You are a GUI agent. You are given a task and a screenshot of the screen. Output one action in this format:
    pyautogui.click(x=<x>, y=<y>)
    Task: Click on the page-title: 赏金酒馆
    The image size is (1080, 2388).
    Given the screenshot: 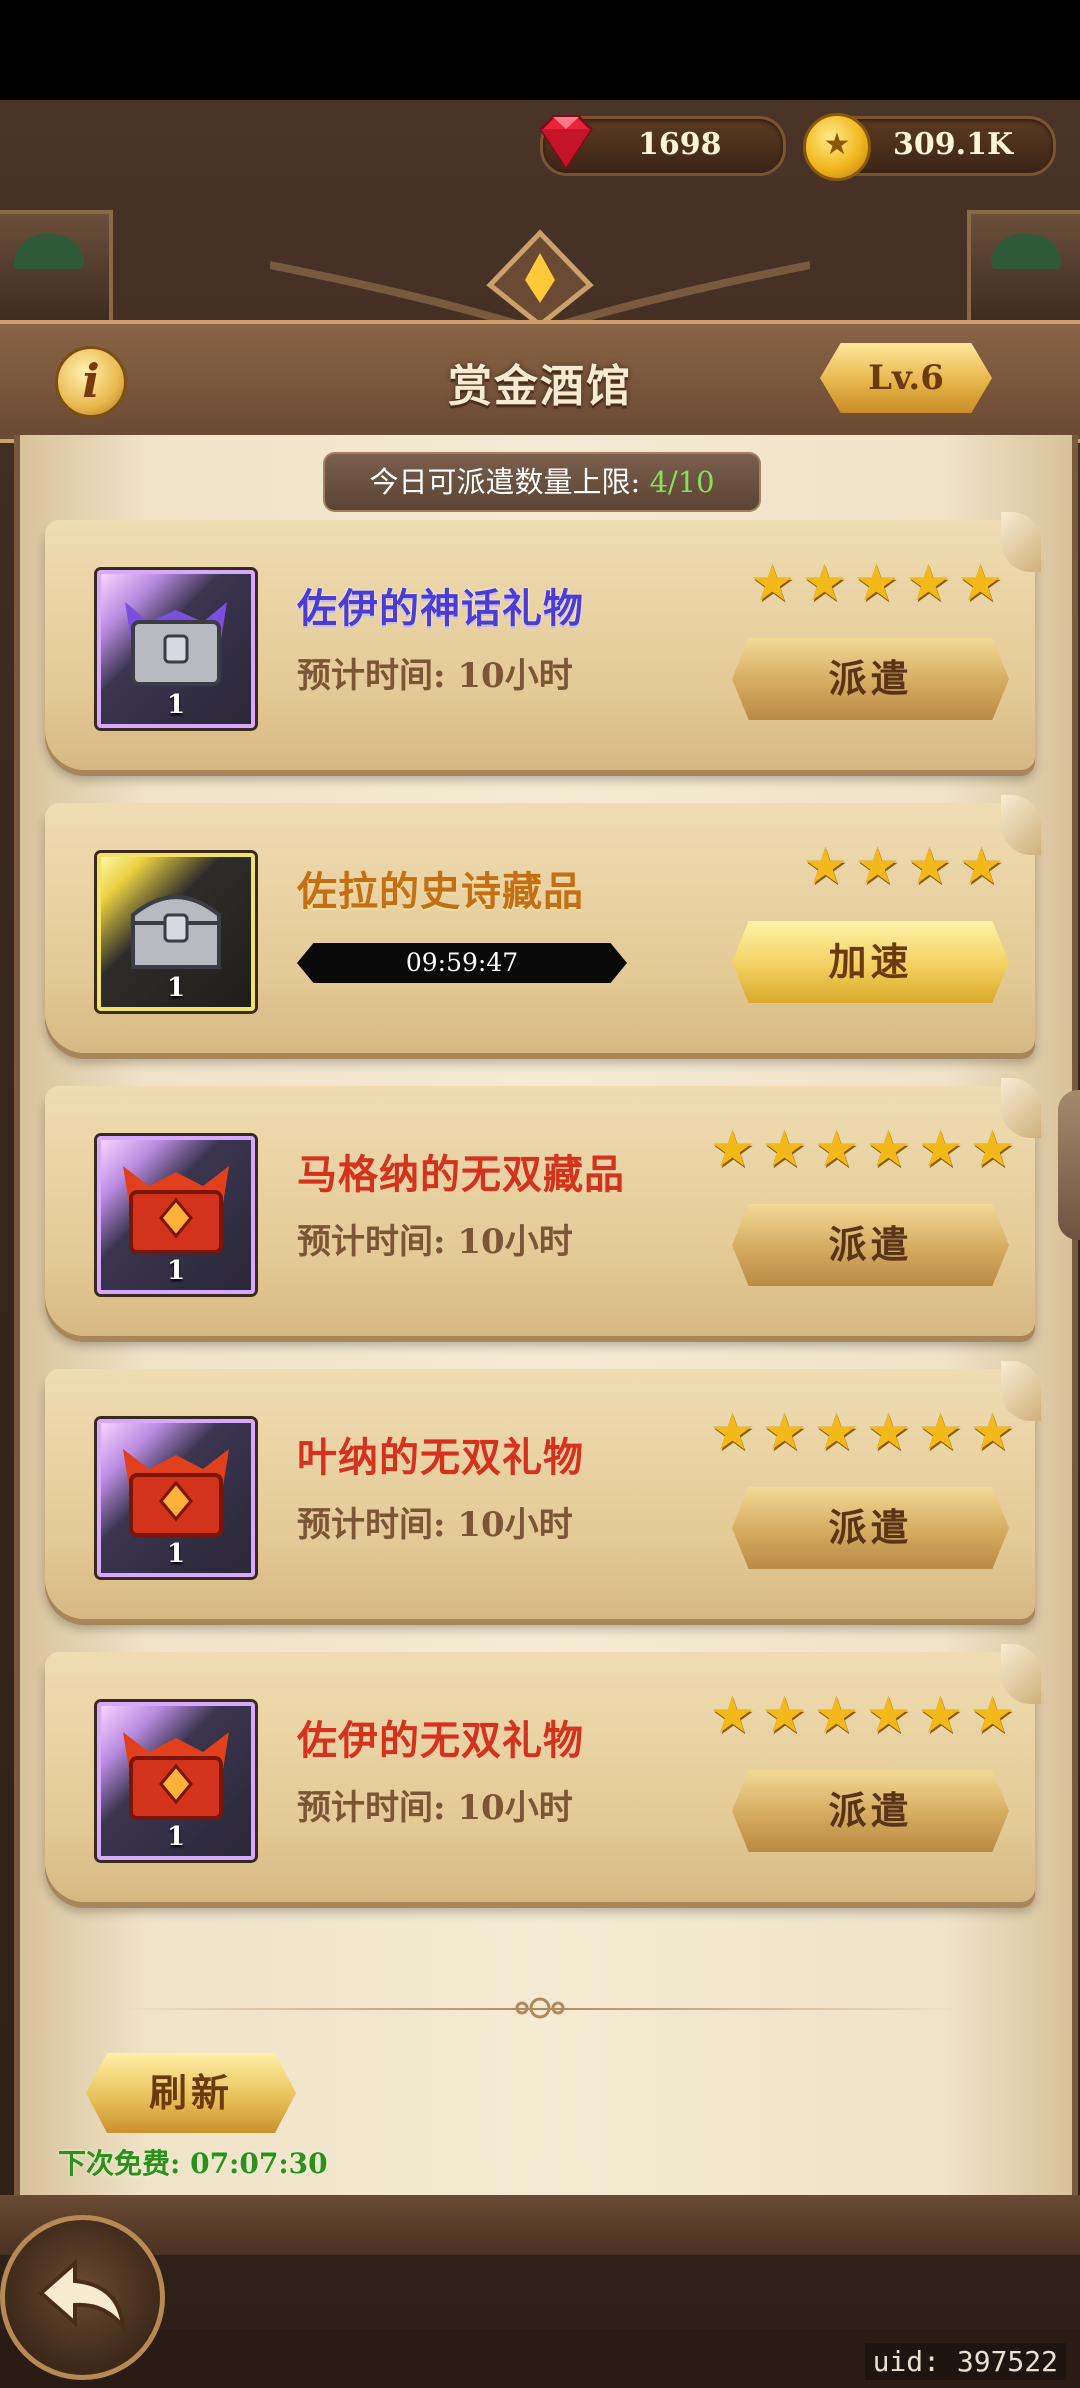 What is the action you would take?
    pyautogui.click(x=540, y=386)
    